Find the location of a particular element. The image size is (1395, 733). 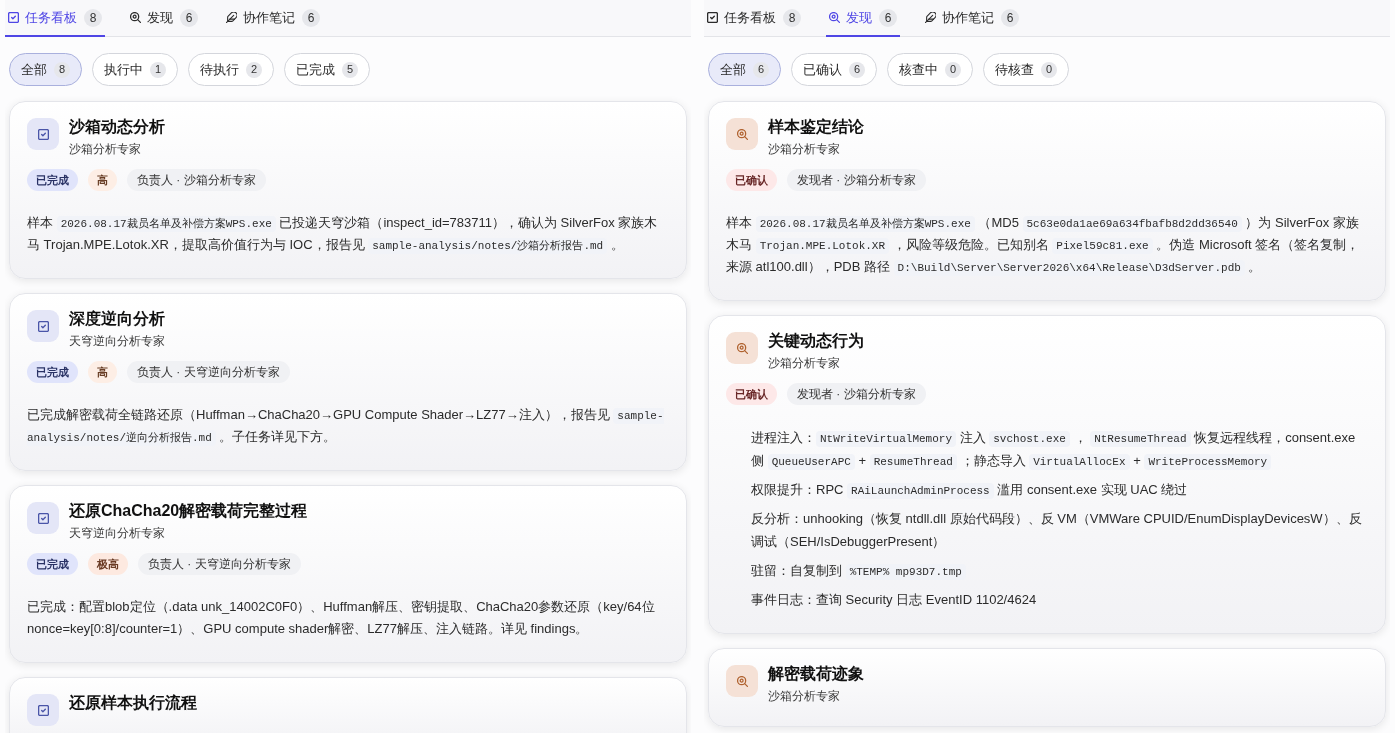

filter-count: 2 is located at coordinates (254, 69).